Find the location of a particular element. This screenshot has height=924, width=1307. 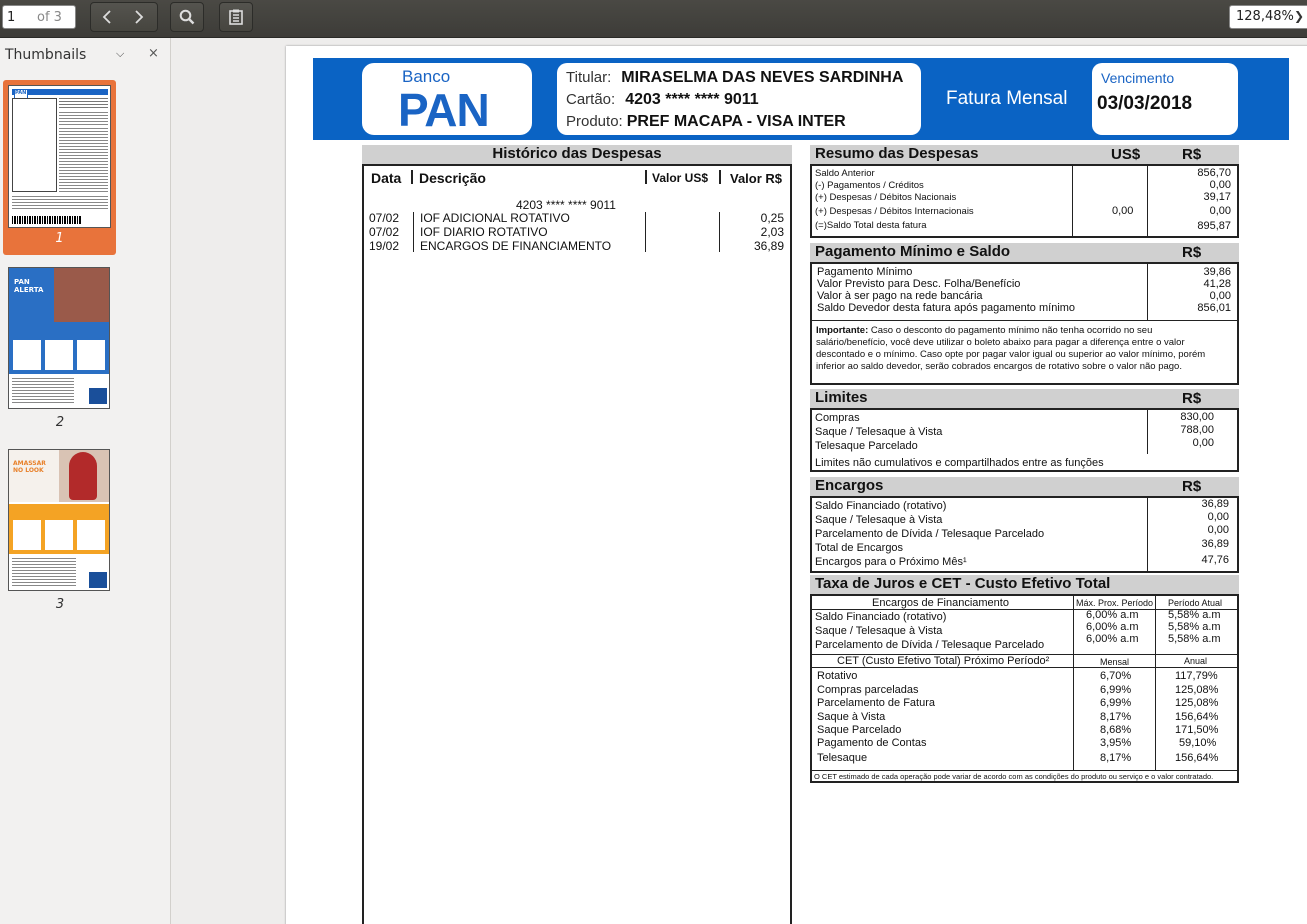

enc-financiamento-header: Encargos de Financiamento is located at coordinates (940, 603).